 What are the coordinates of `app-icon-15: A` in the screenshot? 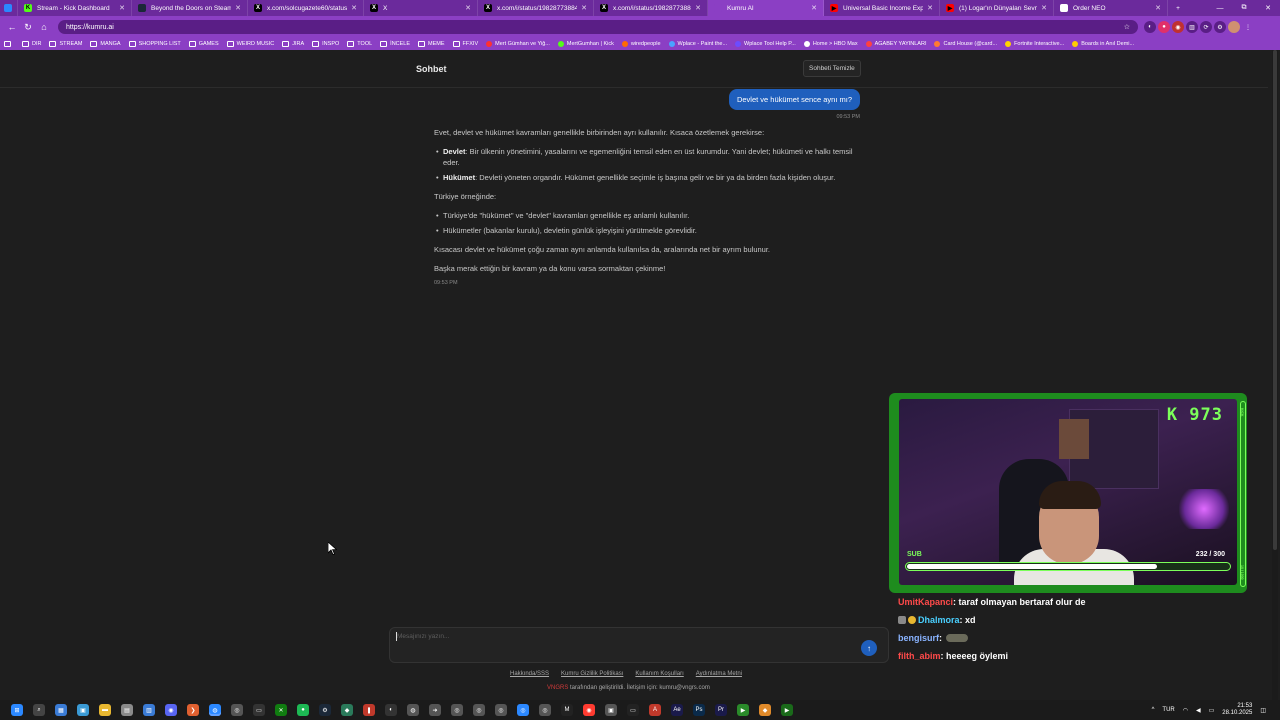 It's located at (655, 710).